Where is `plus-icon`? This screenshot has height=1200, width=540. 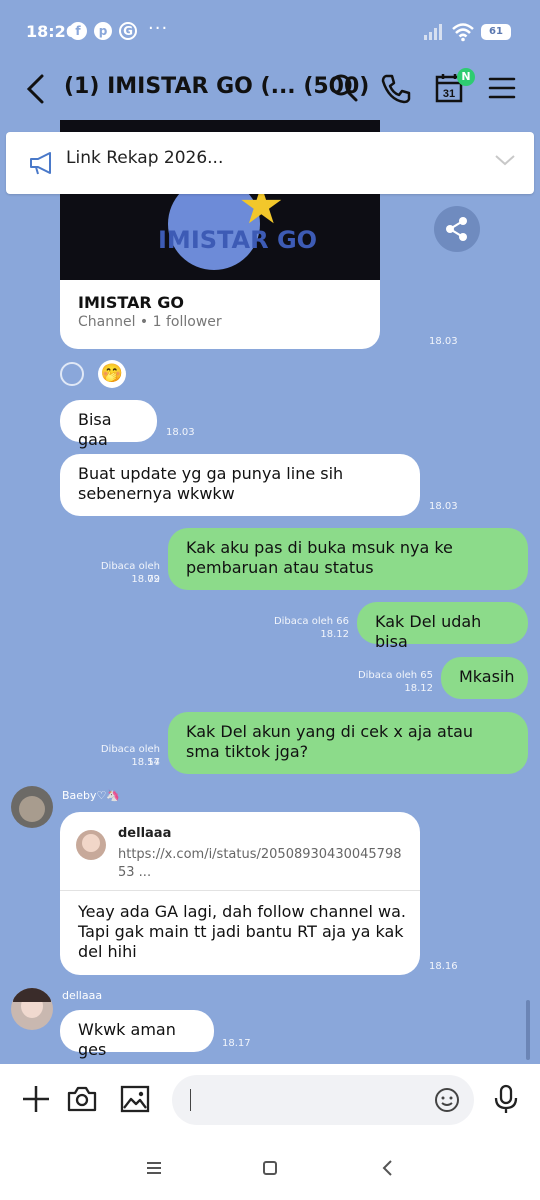
plus-icon is located at coordinates (36, 1099).